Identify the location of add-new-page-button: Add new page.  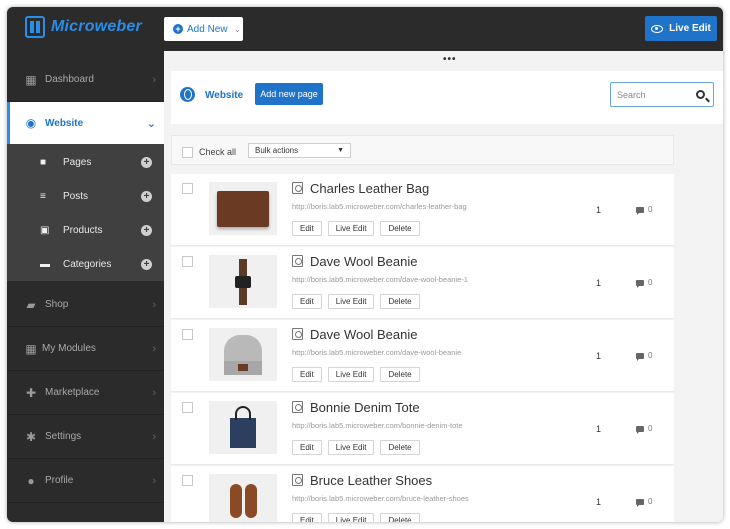
(289, 94).